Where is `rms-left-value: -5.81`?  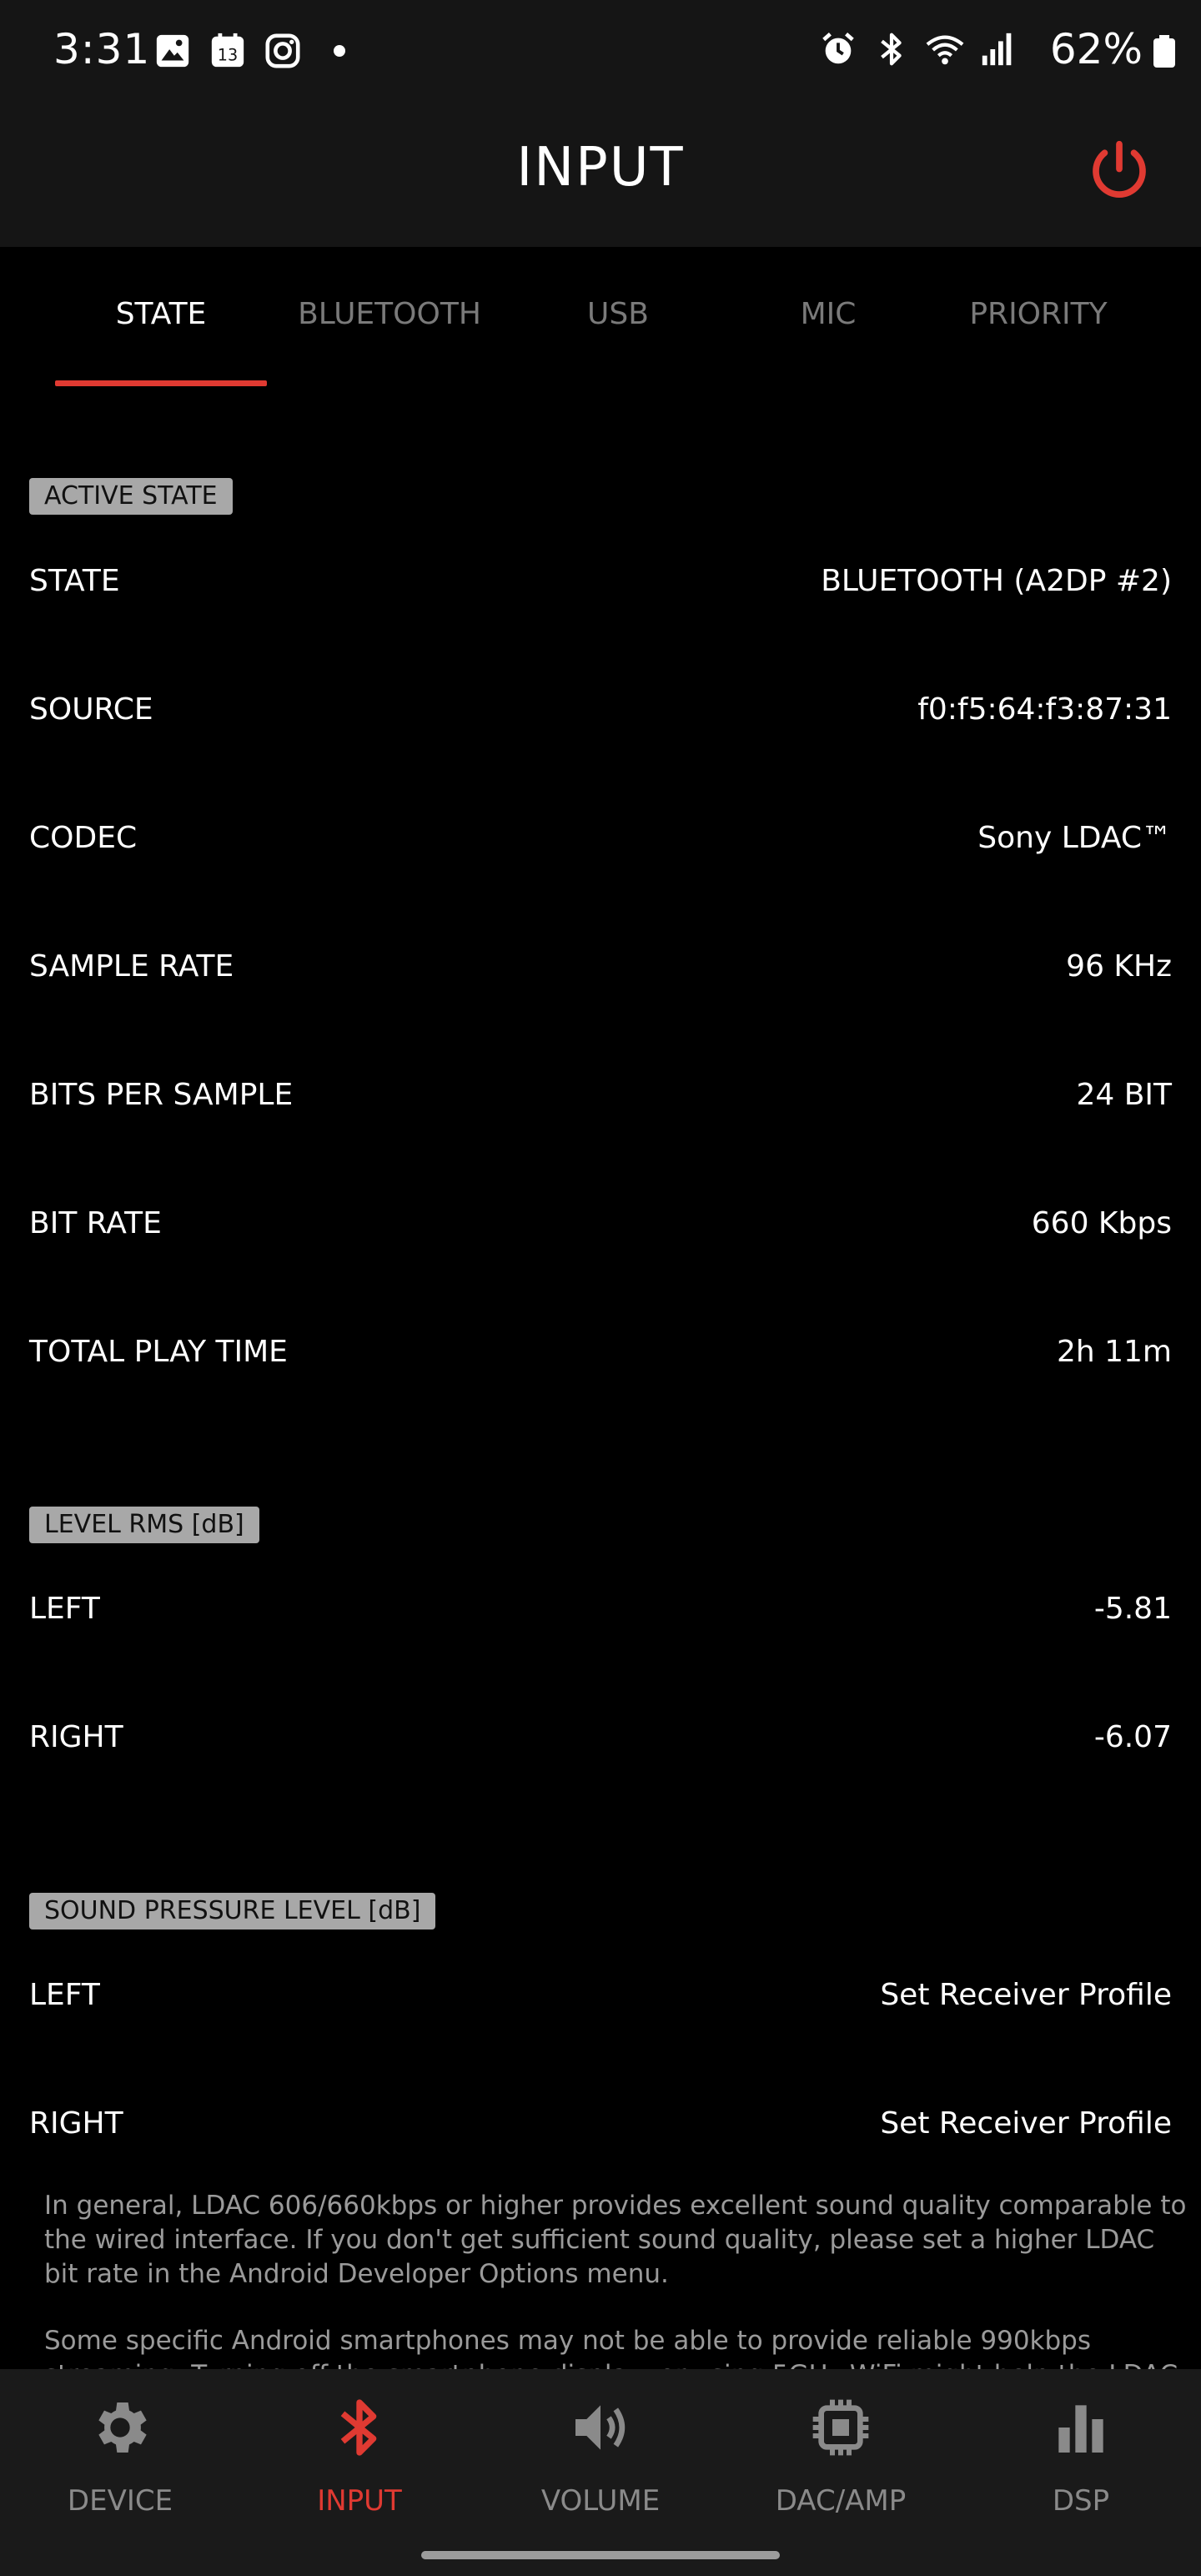 rms-left-value: -5.81 is located at coordinates (1133, 1609).